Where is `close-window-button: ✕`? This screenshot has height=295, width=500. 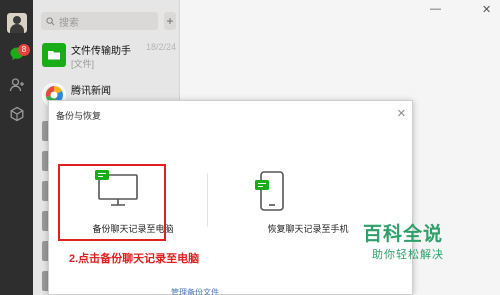
close-window-button: ✕ is located at coordinates (486, 9).